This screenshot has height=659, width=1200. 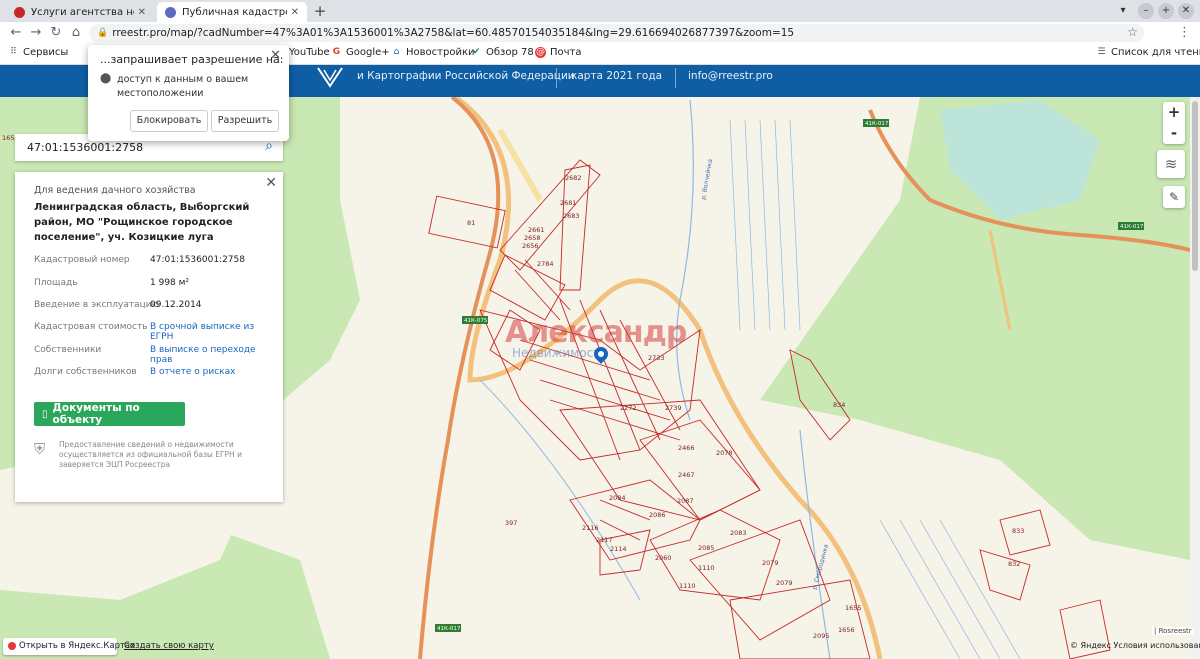 I want to click on search-value: 47:01:1536001:2758, so click(x=85, y=147).